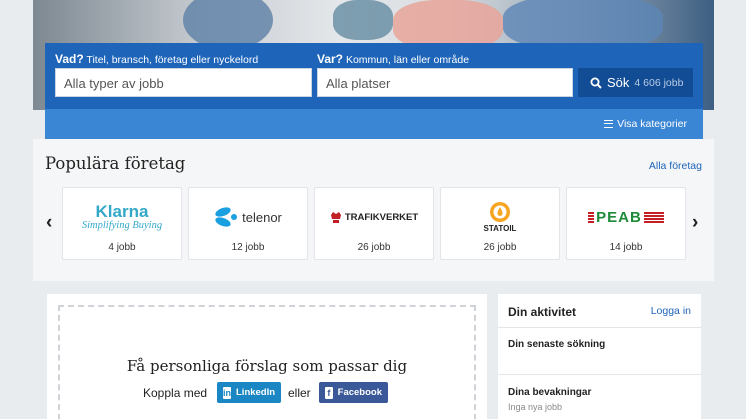 This screenshot has width=746, height=419. Describe the element at coordinates (659, 82) in the screenshot. I see `job-count: 4 606 jobb` at that location.